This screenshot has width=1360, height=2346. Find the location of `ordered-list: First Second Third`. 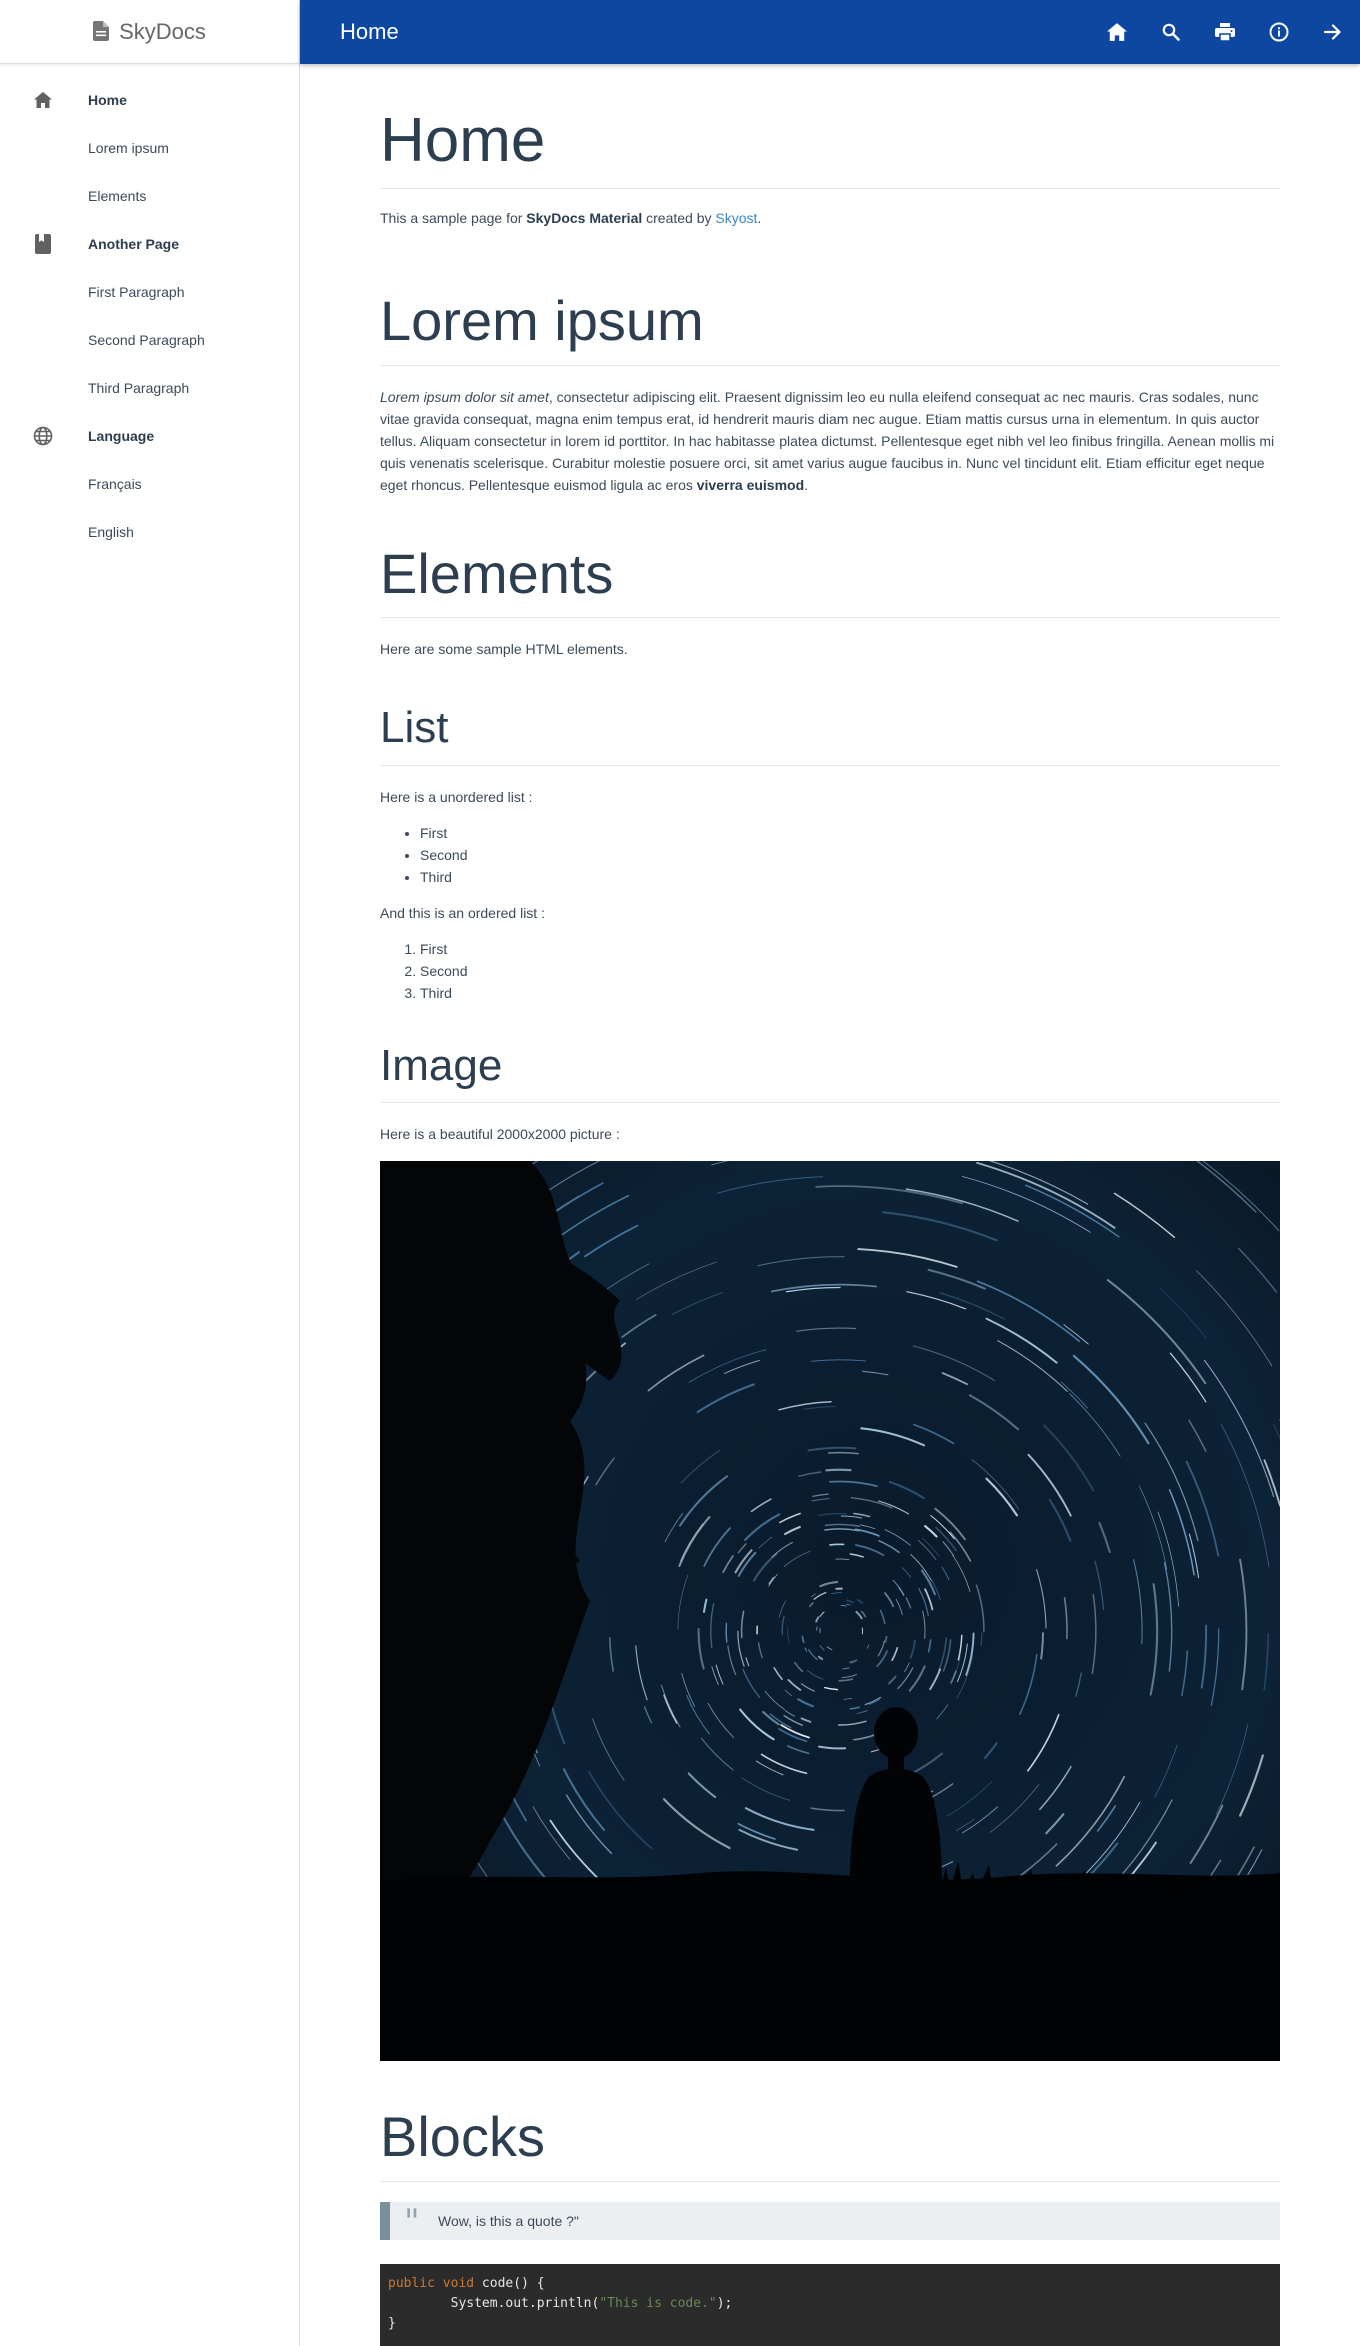

ordered-list: First Second Third is located at coordinates (850, 971).